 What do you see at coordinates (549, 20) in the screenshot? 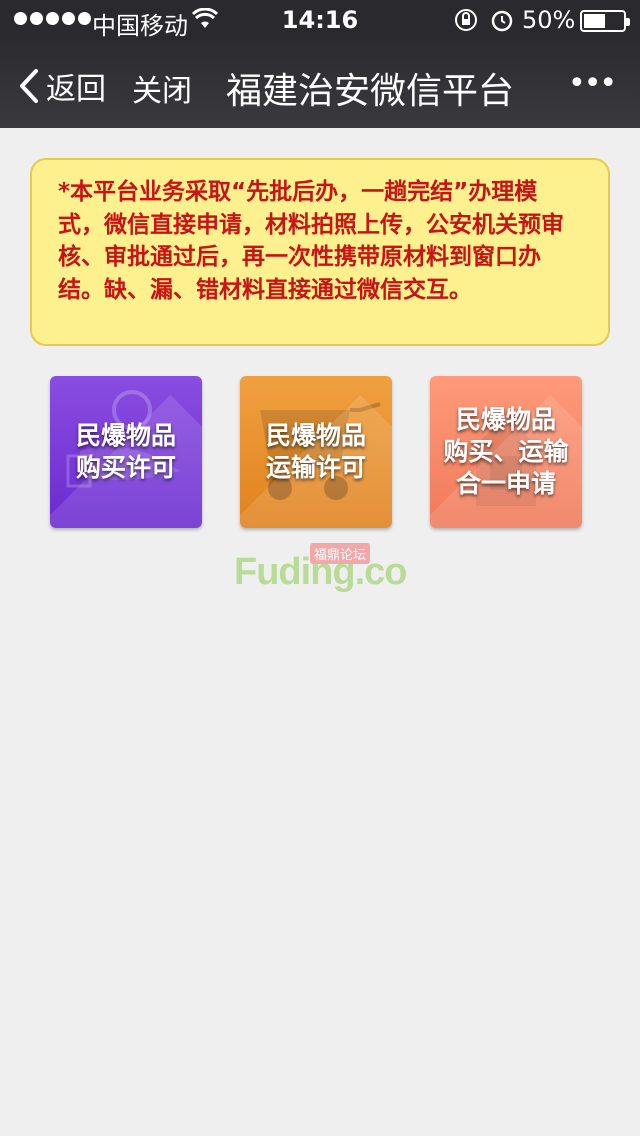
I see `battery-percent: 50%` at bounding box center [549, 20].